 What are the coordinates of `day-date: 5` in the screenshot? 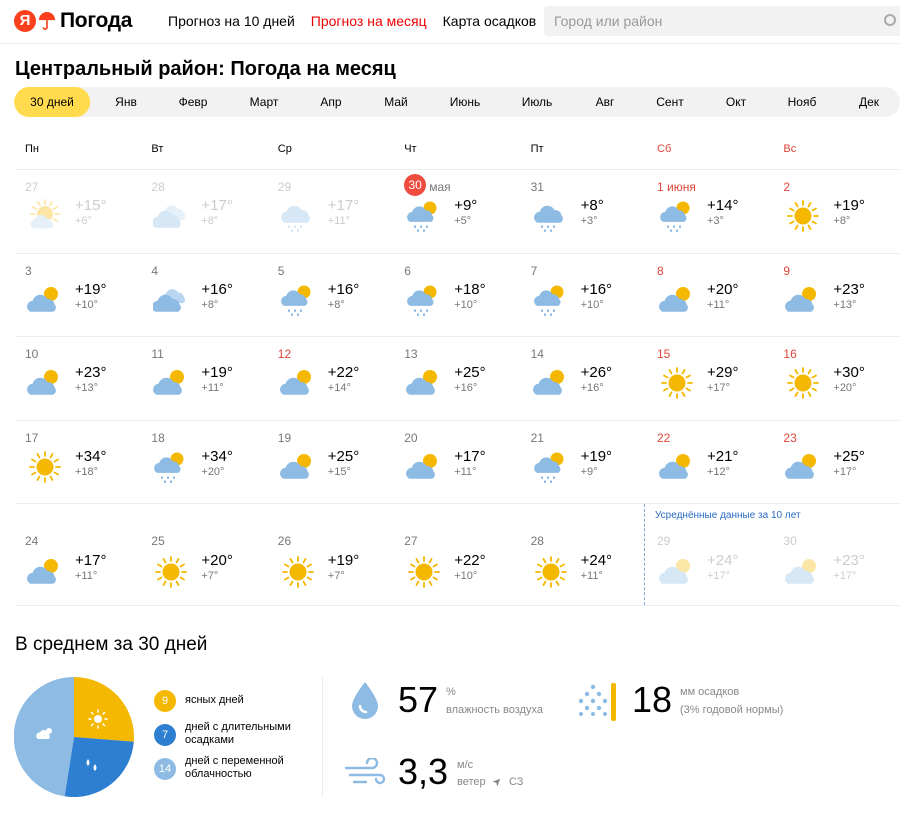 It's located at (281, 270).